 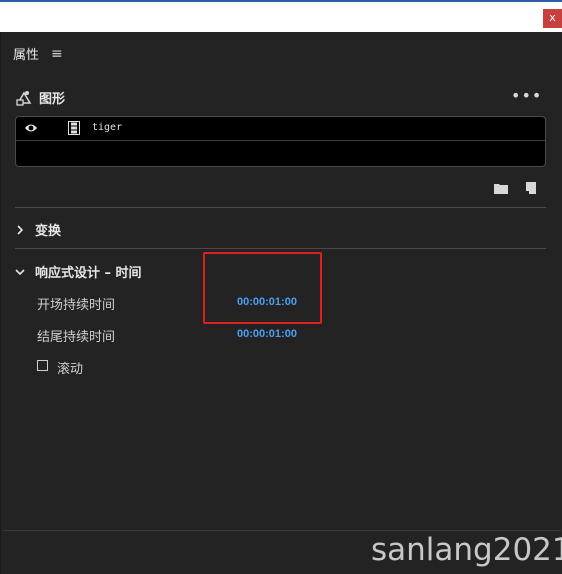 I want to click on film-icon, so click(x=74, y=128).